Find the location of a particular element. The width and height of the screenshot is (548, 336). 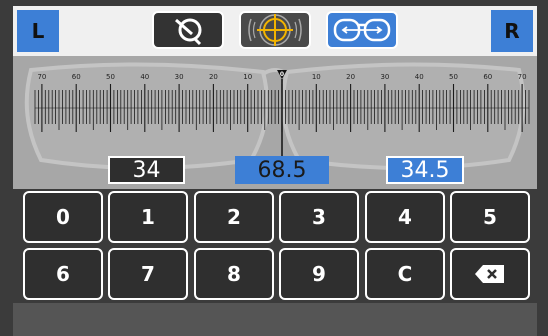

key-3: 3 is located at coordinates (319, 217).